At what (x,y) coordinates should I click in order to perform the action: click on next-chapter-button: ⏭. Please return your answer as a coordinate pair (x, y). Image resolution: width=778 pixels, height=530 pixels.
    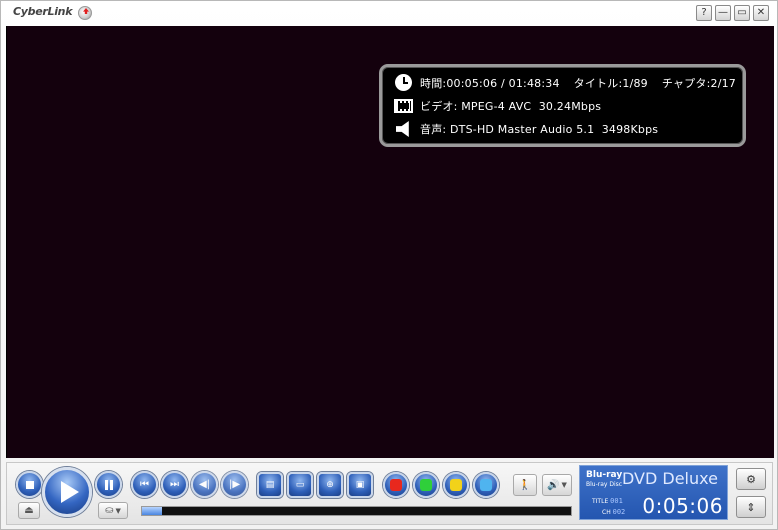
    Looking at the image, I should click on (174, 484).